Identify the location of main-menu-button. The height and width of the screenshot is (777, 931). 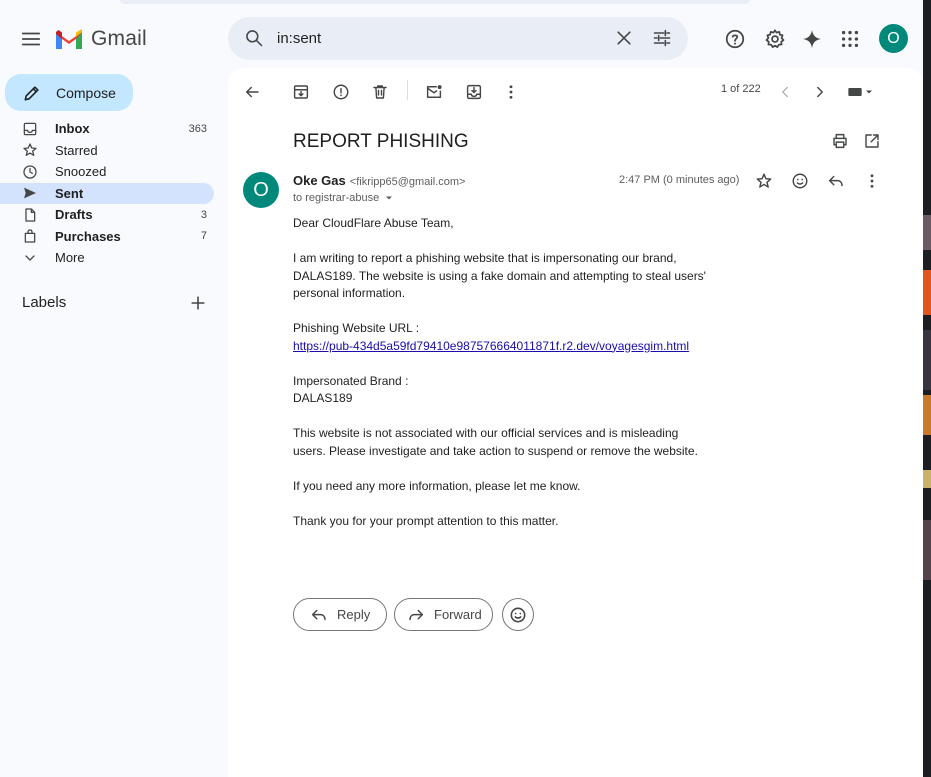
(31, 39).